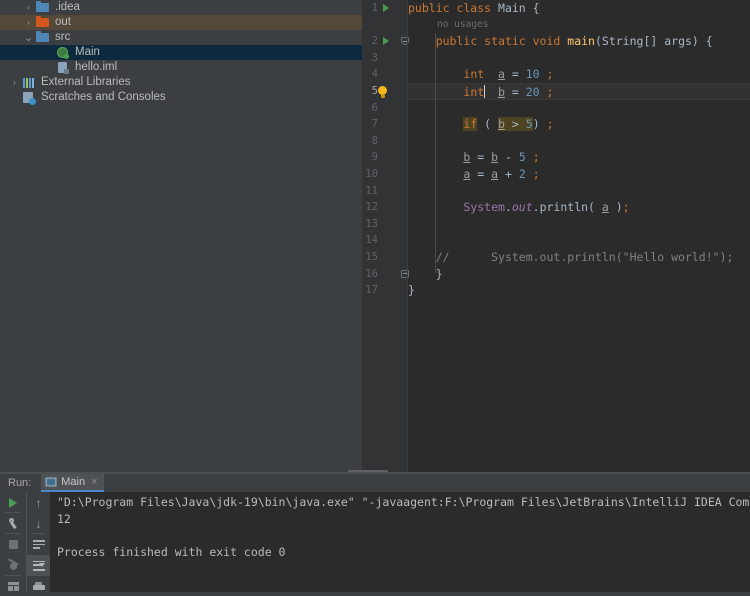 This screenshot has width=750, height=596. I want to click on wrench-icon, so click(13, 523).